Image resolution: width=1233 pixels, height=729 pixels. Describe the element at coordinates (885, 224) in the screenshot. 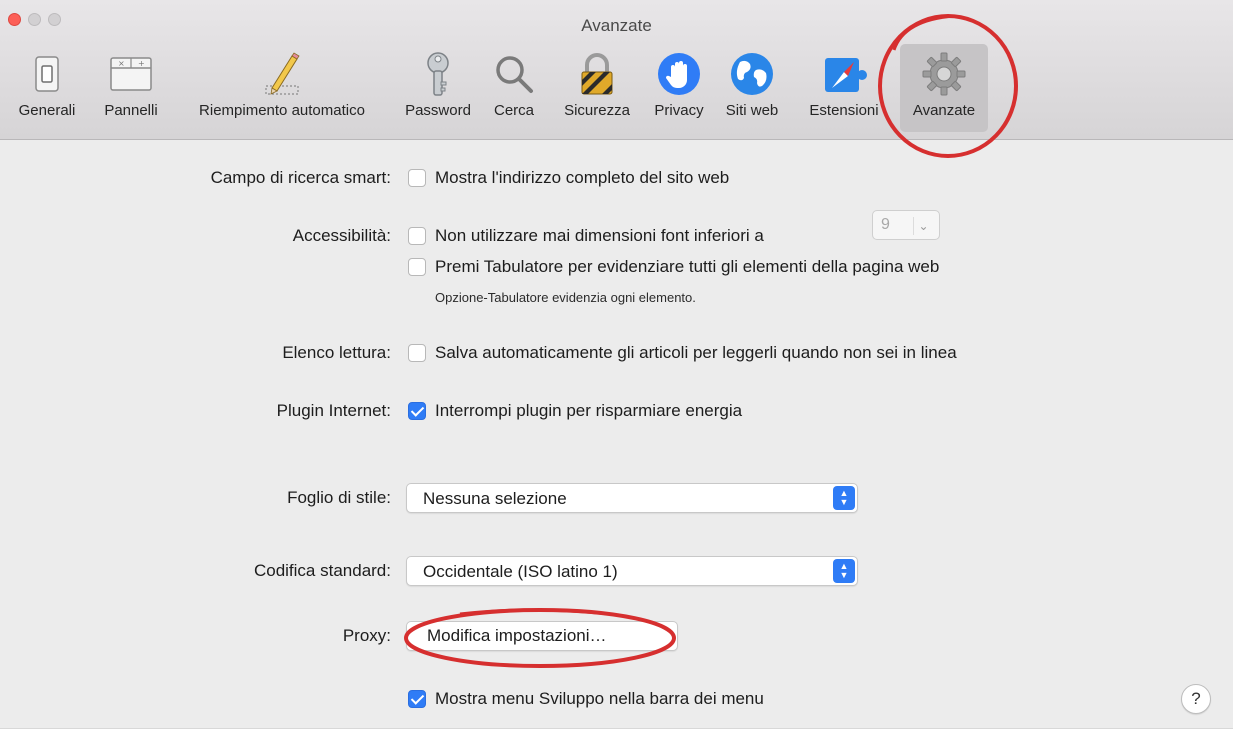

I see `min-font-size-value: 9` at that location.